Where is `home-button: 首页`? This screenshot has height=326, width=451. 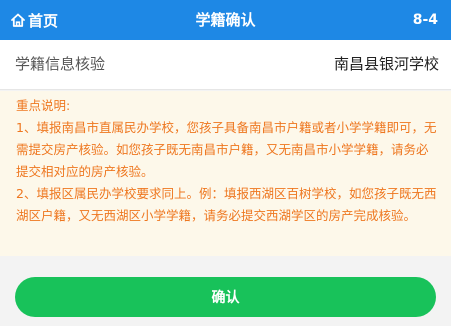
home-button: 首页 is located at coordinates (34, 20).